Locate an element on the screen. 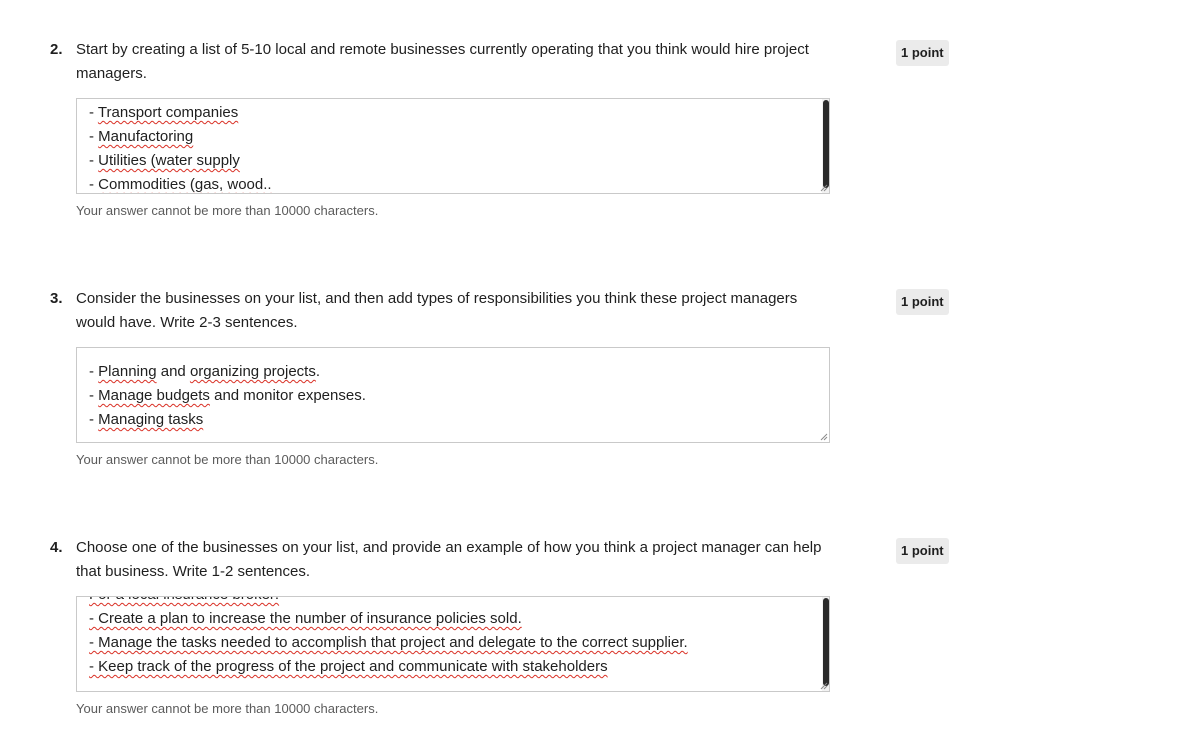  answer-line: - Commodities (gas, wood.. is located at coordinates (180, 184).